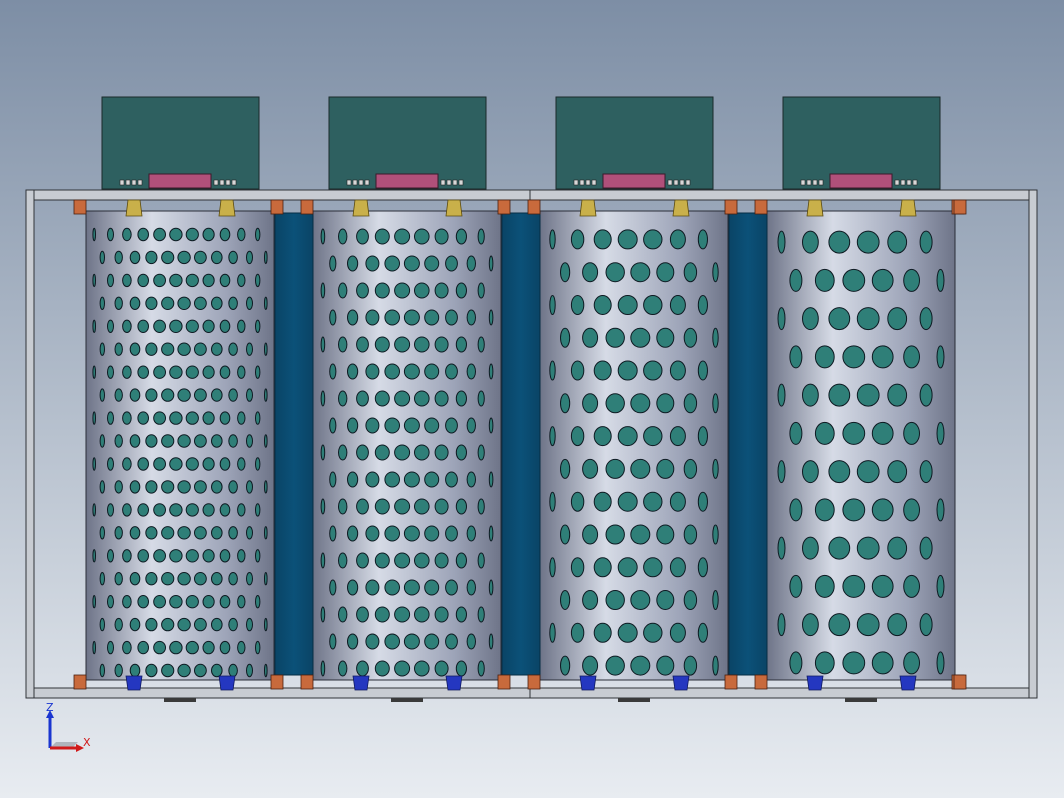  I want to click on frame-right-post, so click(1033, 444).